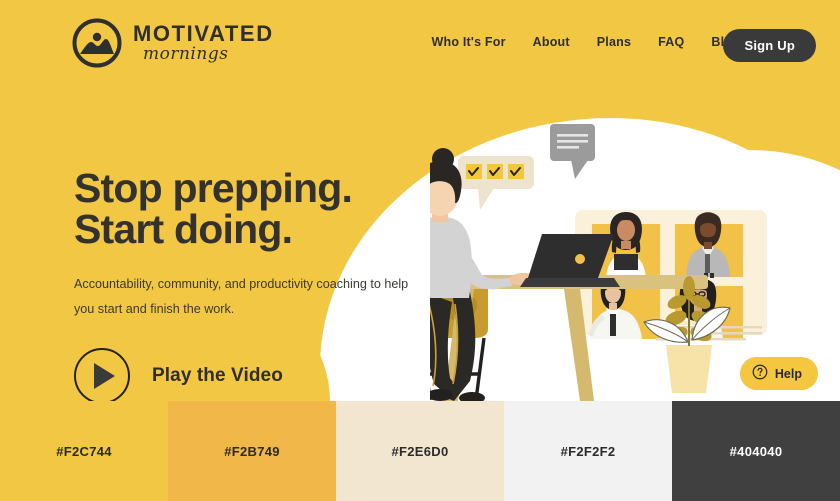 This screenshot has width=840, height=501. I want to click on play-triangle-icon, so click(102, 374).